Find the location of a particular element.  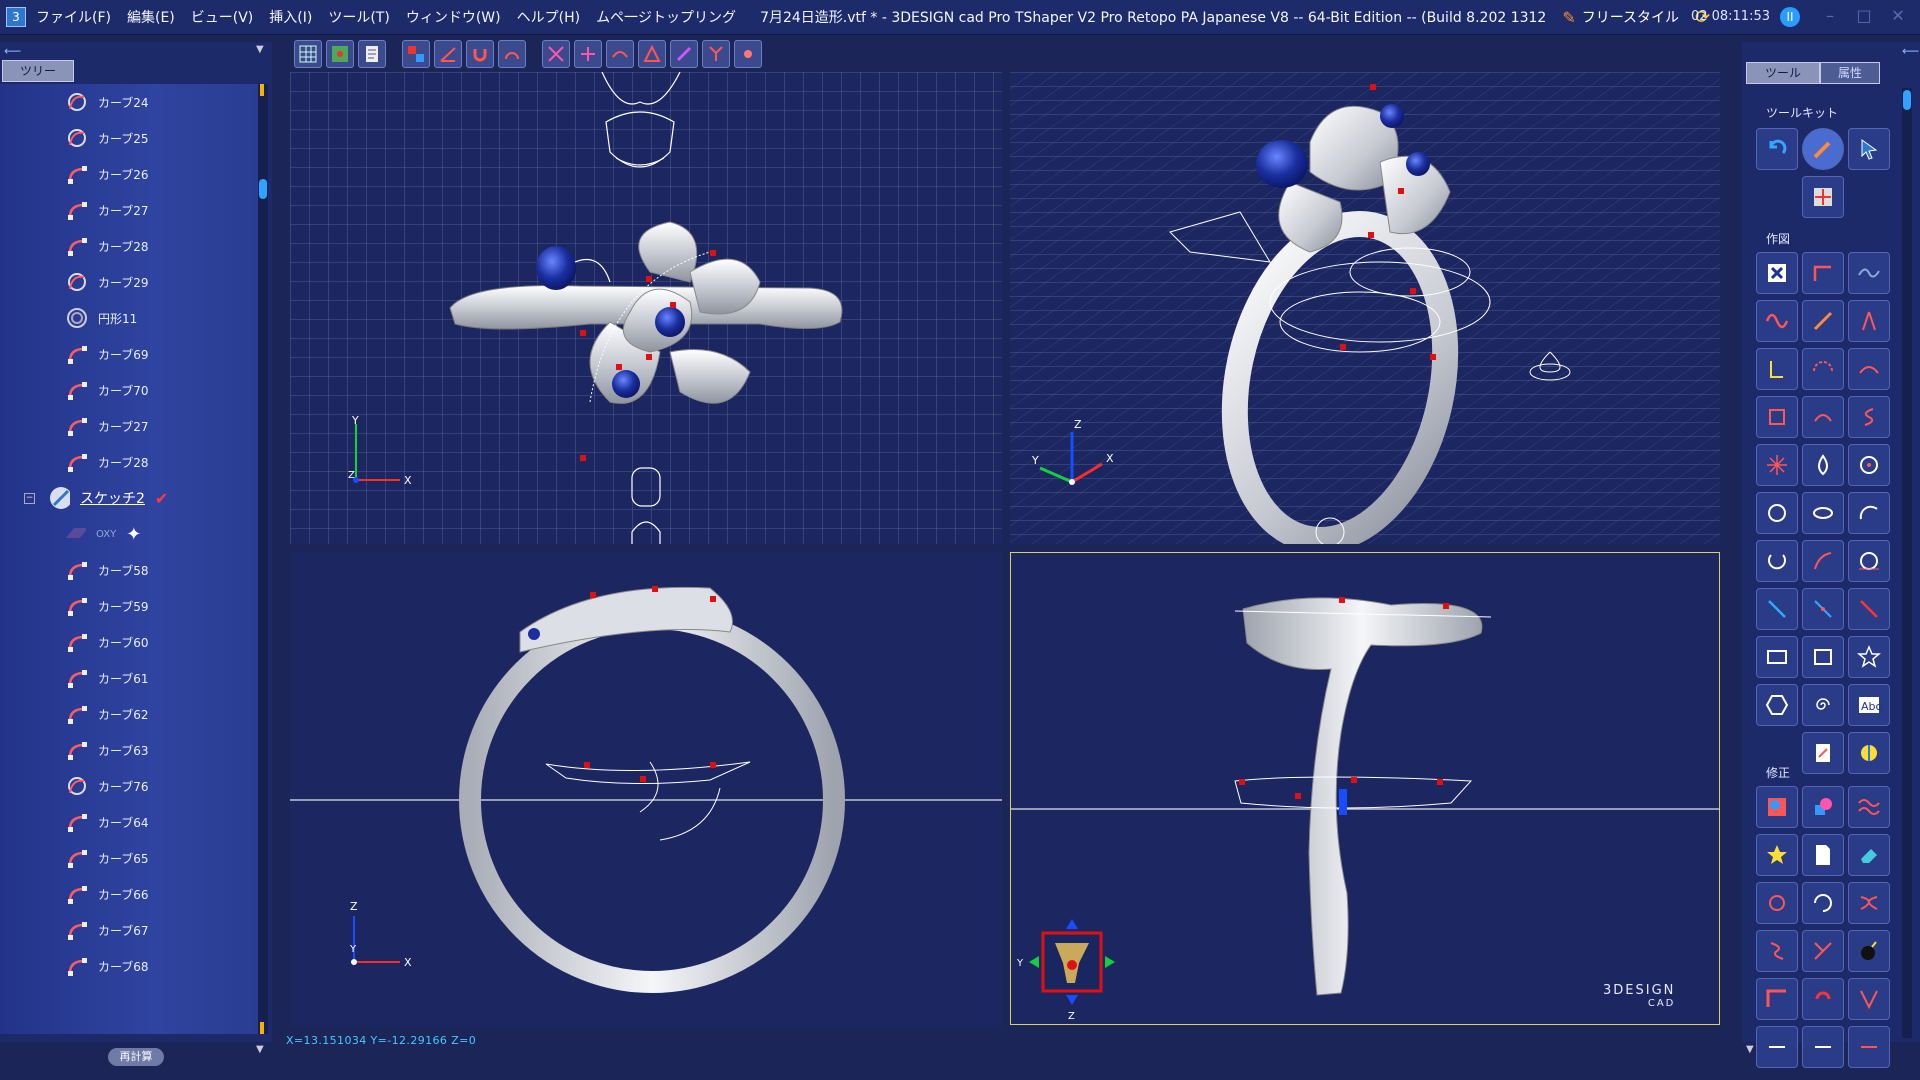

maximize-button: □ is located at coordinates (1864, 17).